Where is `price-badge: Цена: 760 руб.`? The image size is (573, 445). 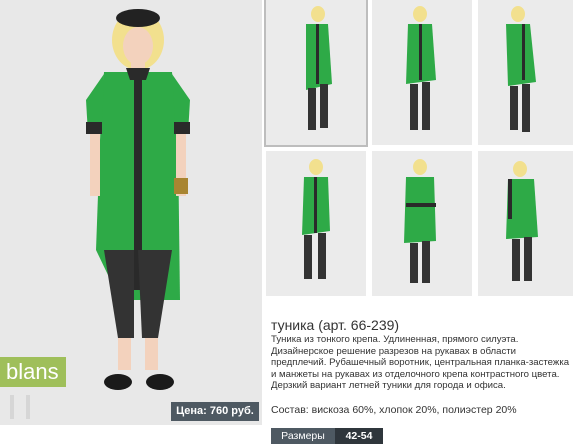 price-badge: Цена: 760 руб. is located at coordinates (215, 411).